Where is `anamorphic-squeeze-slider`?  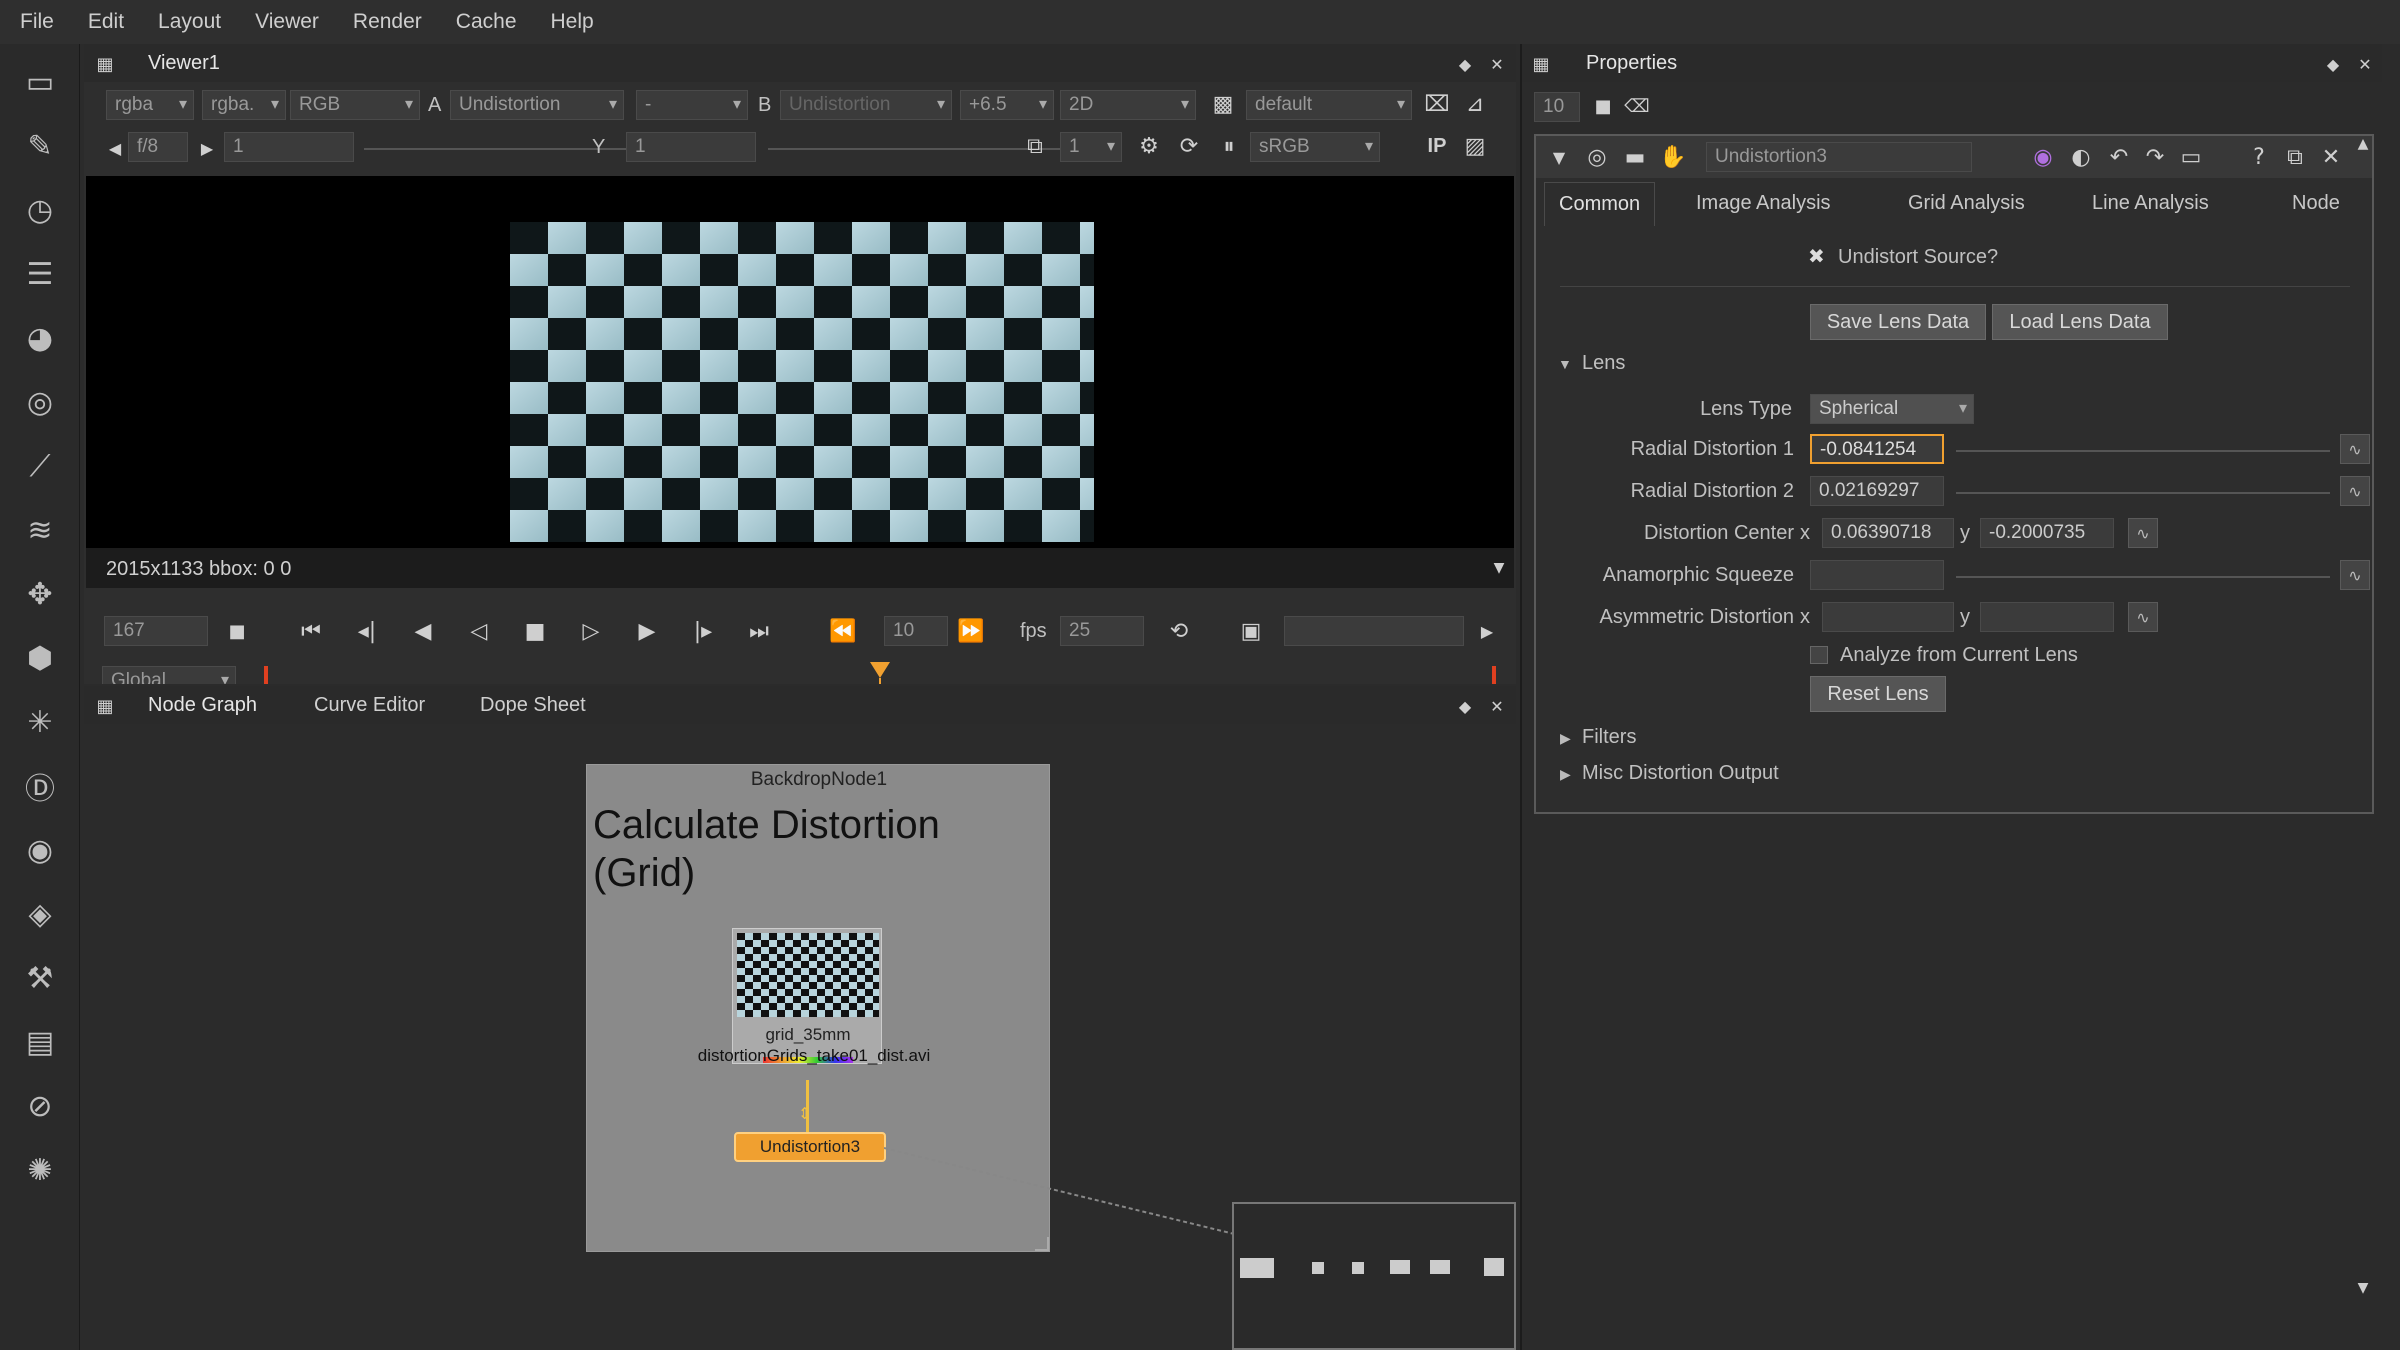
anamorphic-squeeze-slider is located at coordinates (2143, 577).